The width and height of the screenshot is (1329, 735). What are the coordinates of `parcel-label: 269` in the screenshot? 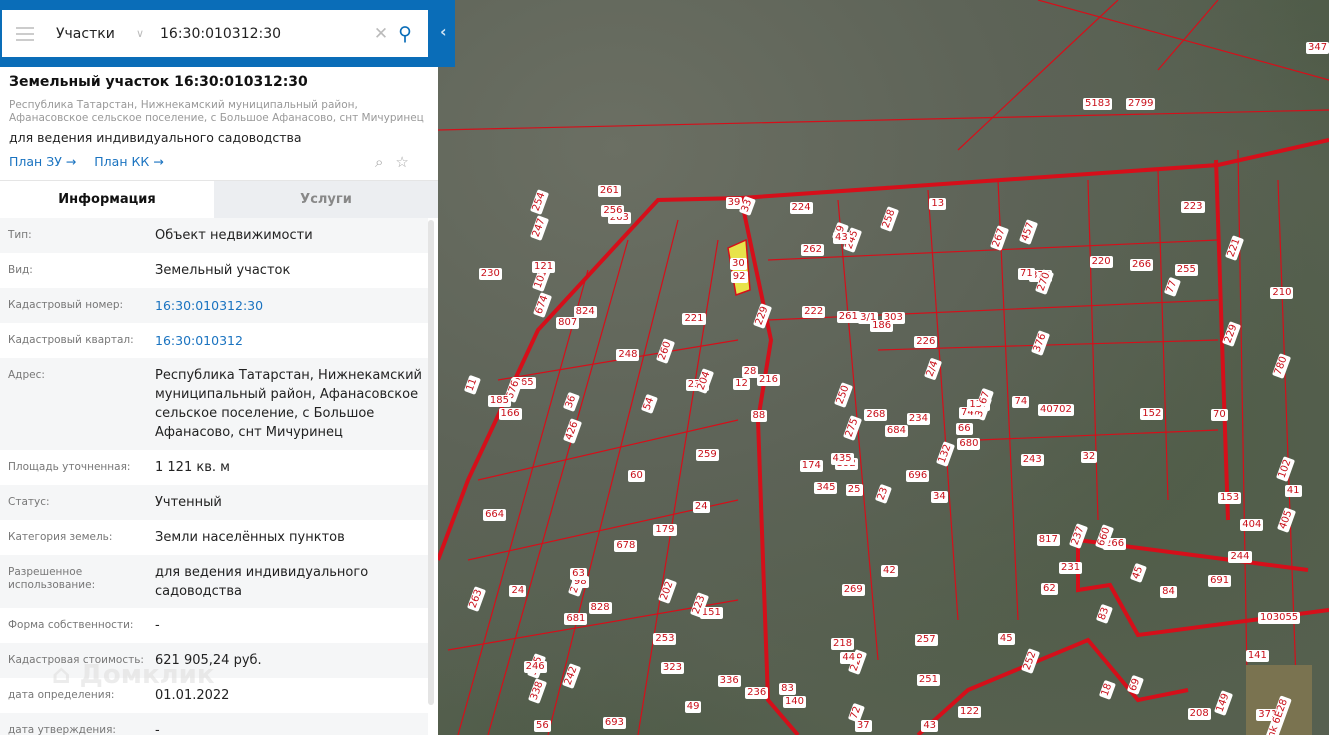 It's located at (853, 589).